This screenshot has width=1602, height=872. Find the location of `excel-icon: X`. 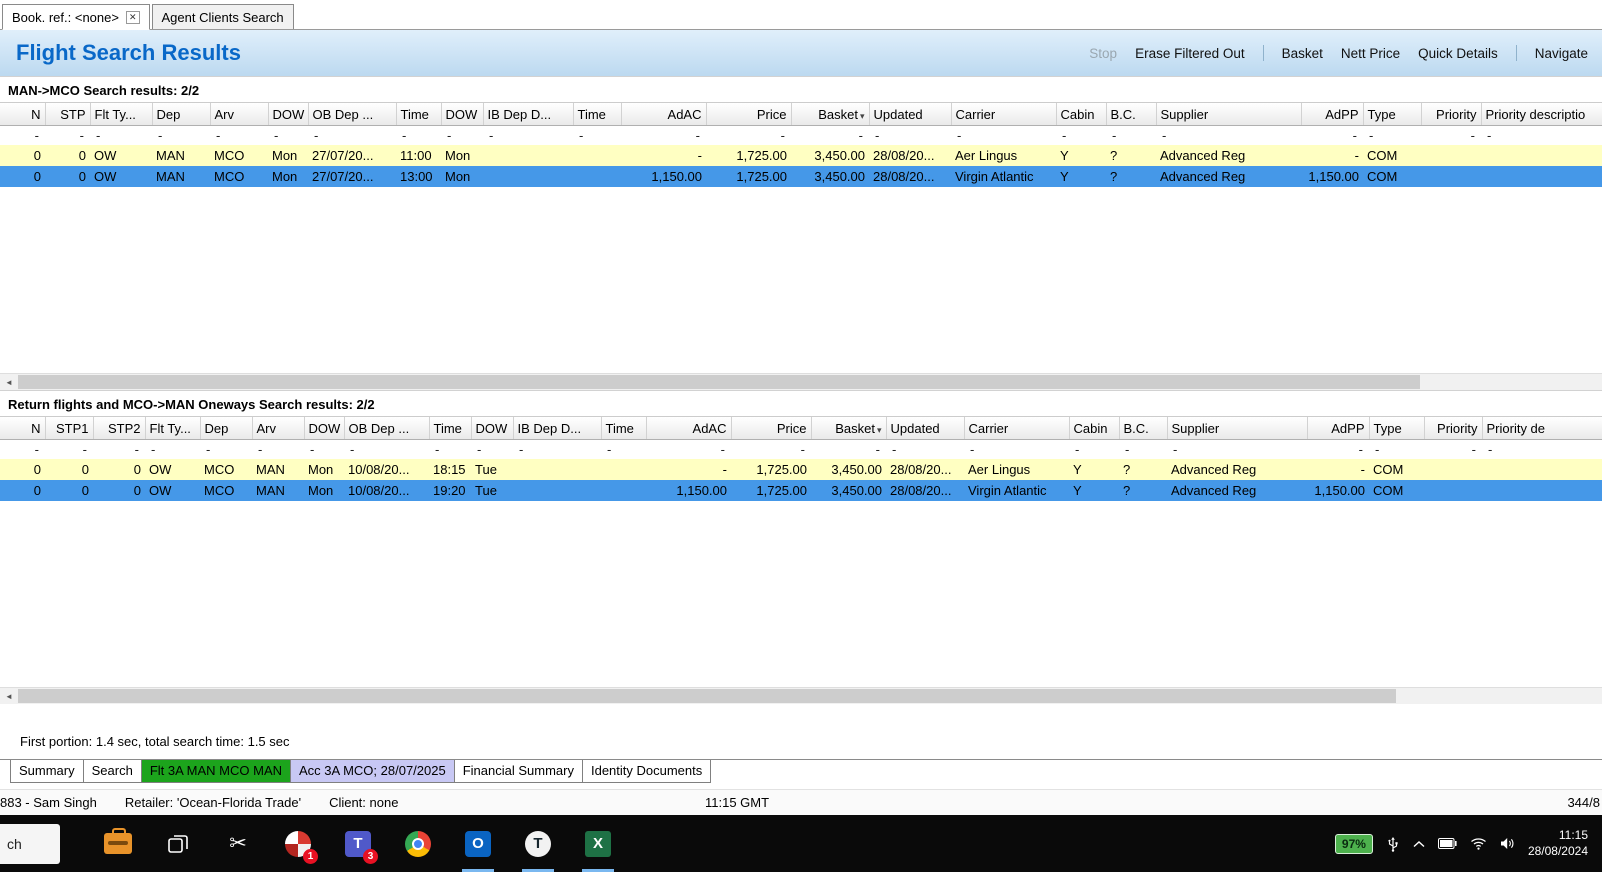

excel-icon: X is located at coordinates (598, 843).